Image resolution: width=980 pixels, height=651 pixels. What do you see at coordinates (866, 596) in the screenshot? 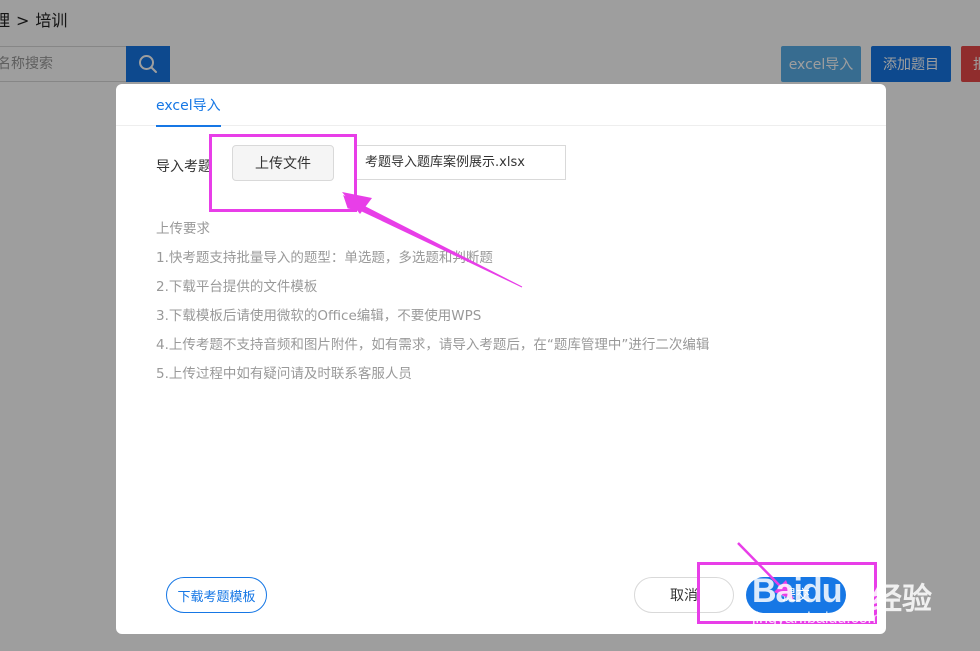
I see `baidu-watermark: Baidu 经验 jingyan.baidu.com` at bounding box center [866, 596].